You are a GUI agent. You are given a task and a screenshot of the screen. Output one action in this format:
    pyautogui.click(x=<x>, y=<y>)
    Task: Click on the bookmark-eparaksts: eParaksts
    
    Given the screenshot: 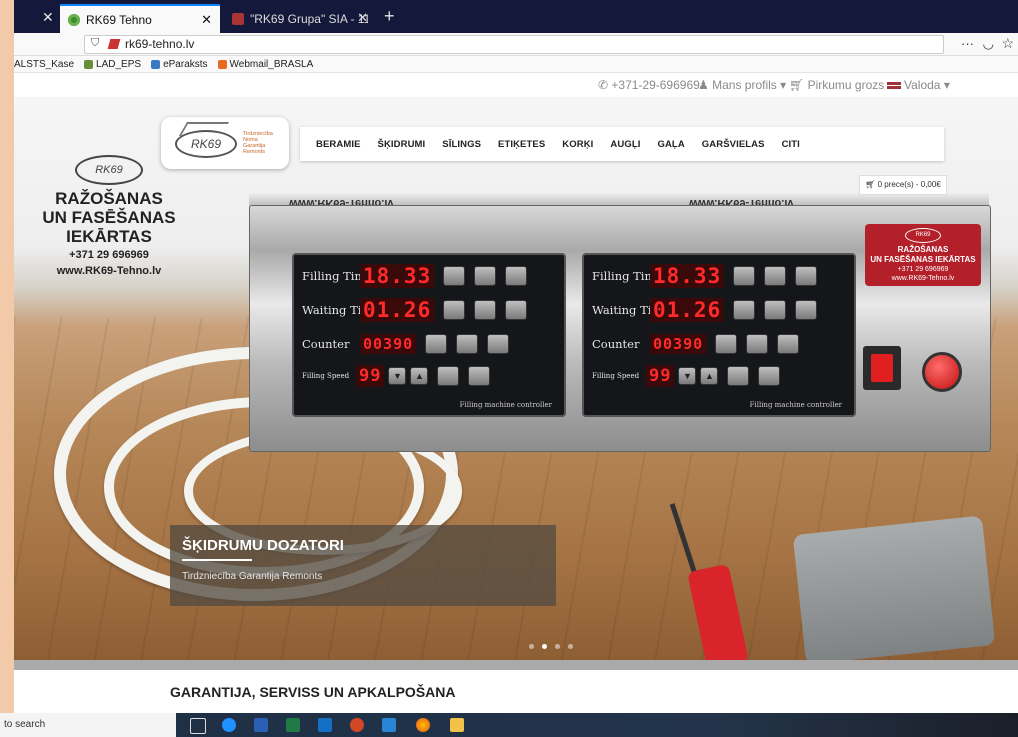 What is the action you would take?
    pyautogui.click(x=179, y=64)
    